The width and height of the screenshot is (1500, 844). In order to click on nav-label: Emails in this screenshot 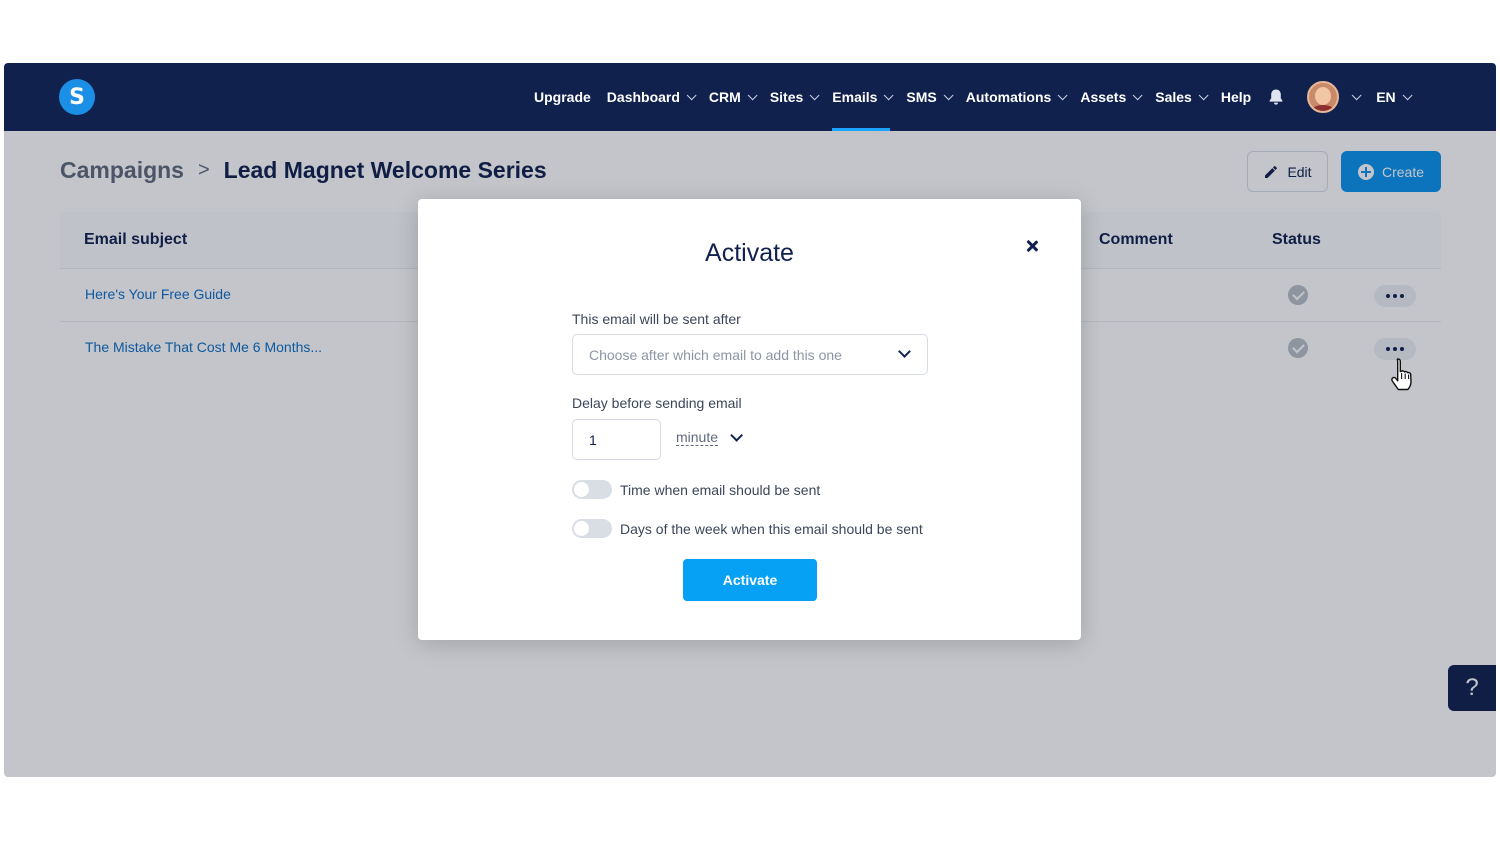, I will do `click(855, 97)`.